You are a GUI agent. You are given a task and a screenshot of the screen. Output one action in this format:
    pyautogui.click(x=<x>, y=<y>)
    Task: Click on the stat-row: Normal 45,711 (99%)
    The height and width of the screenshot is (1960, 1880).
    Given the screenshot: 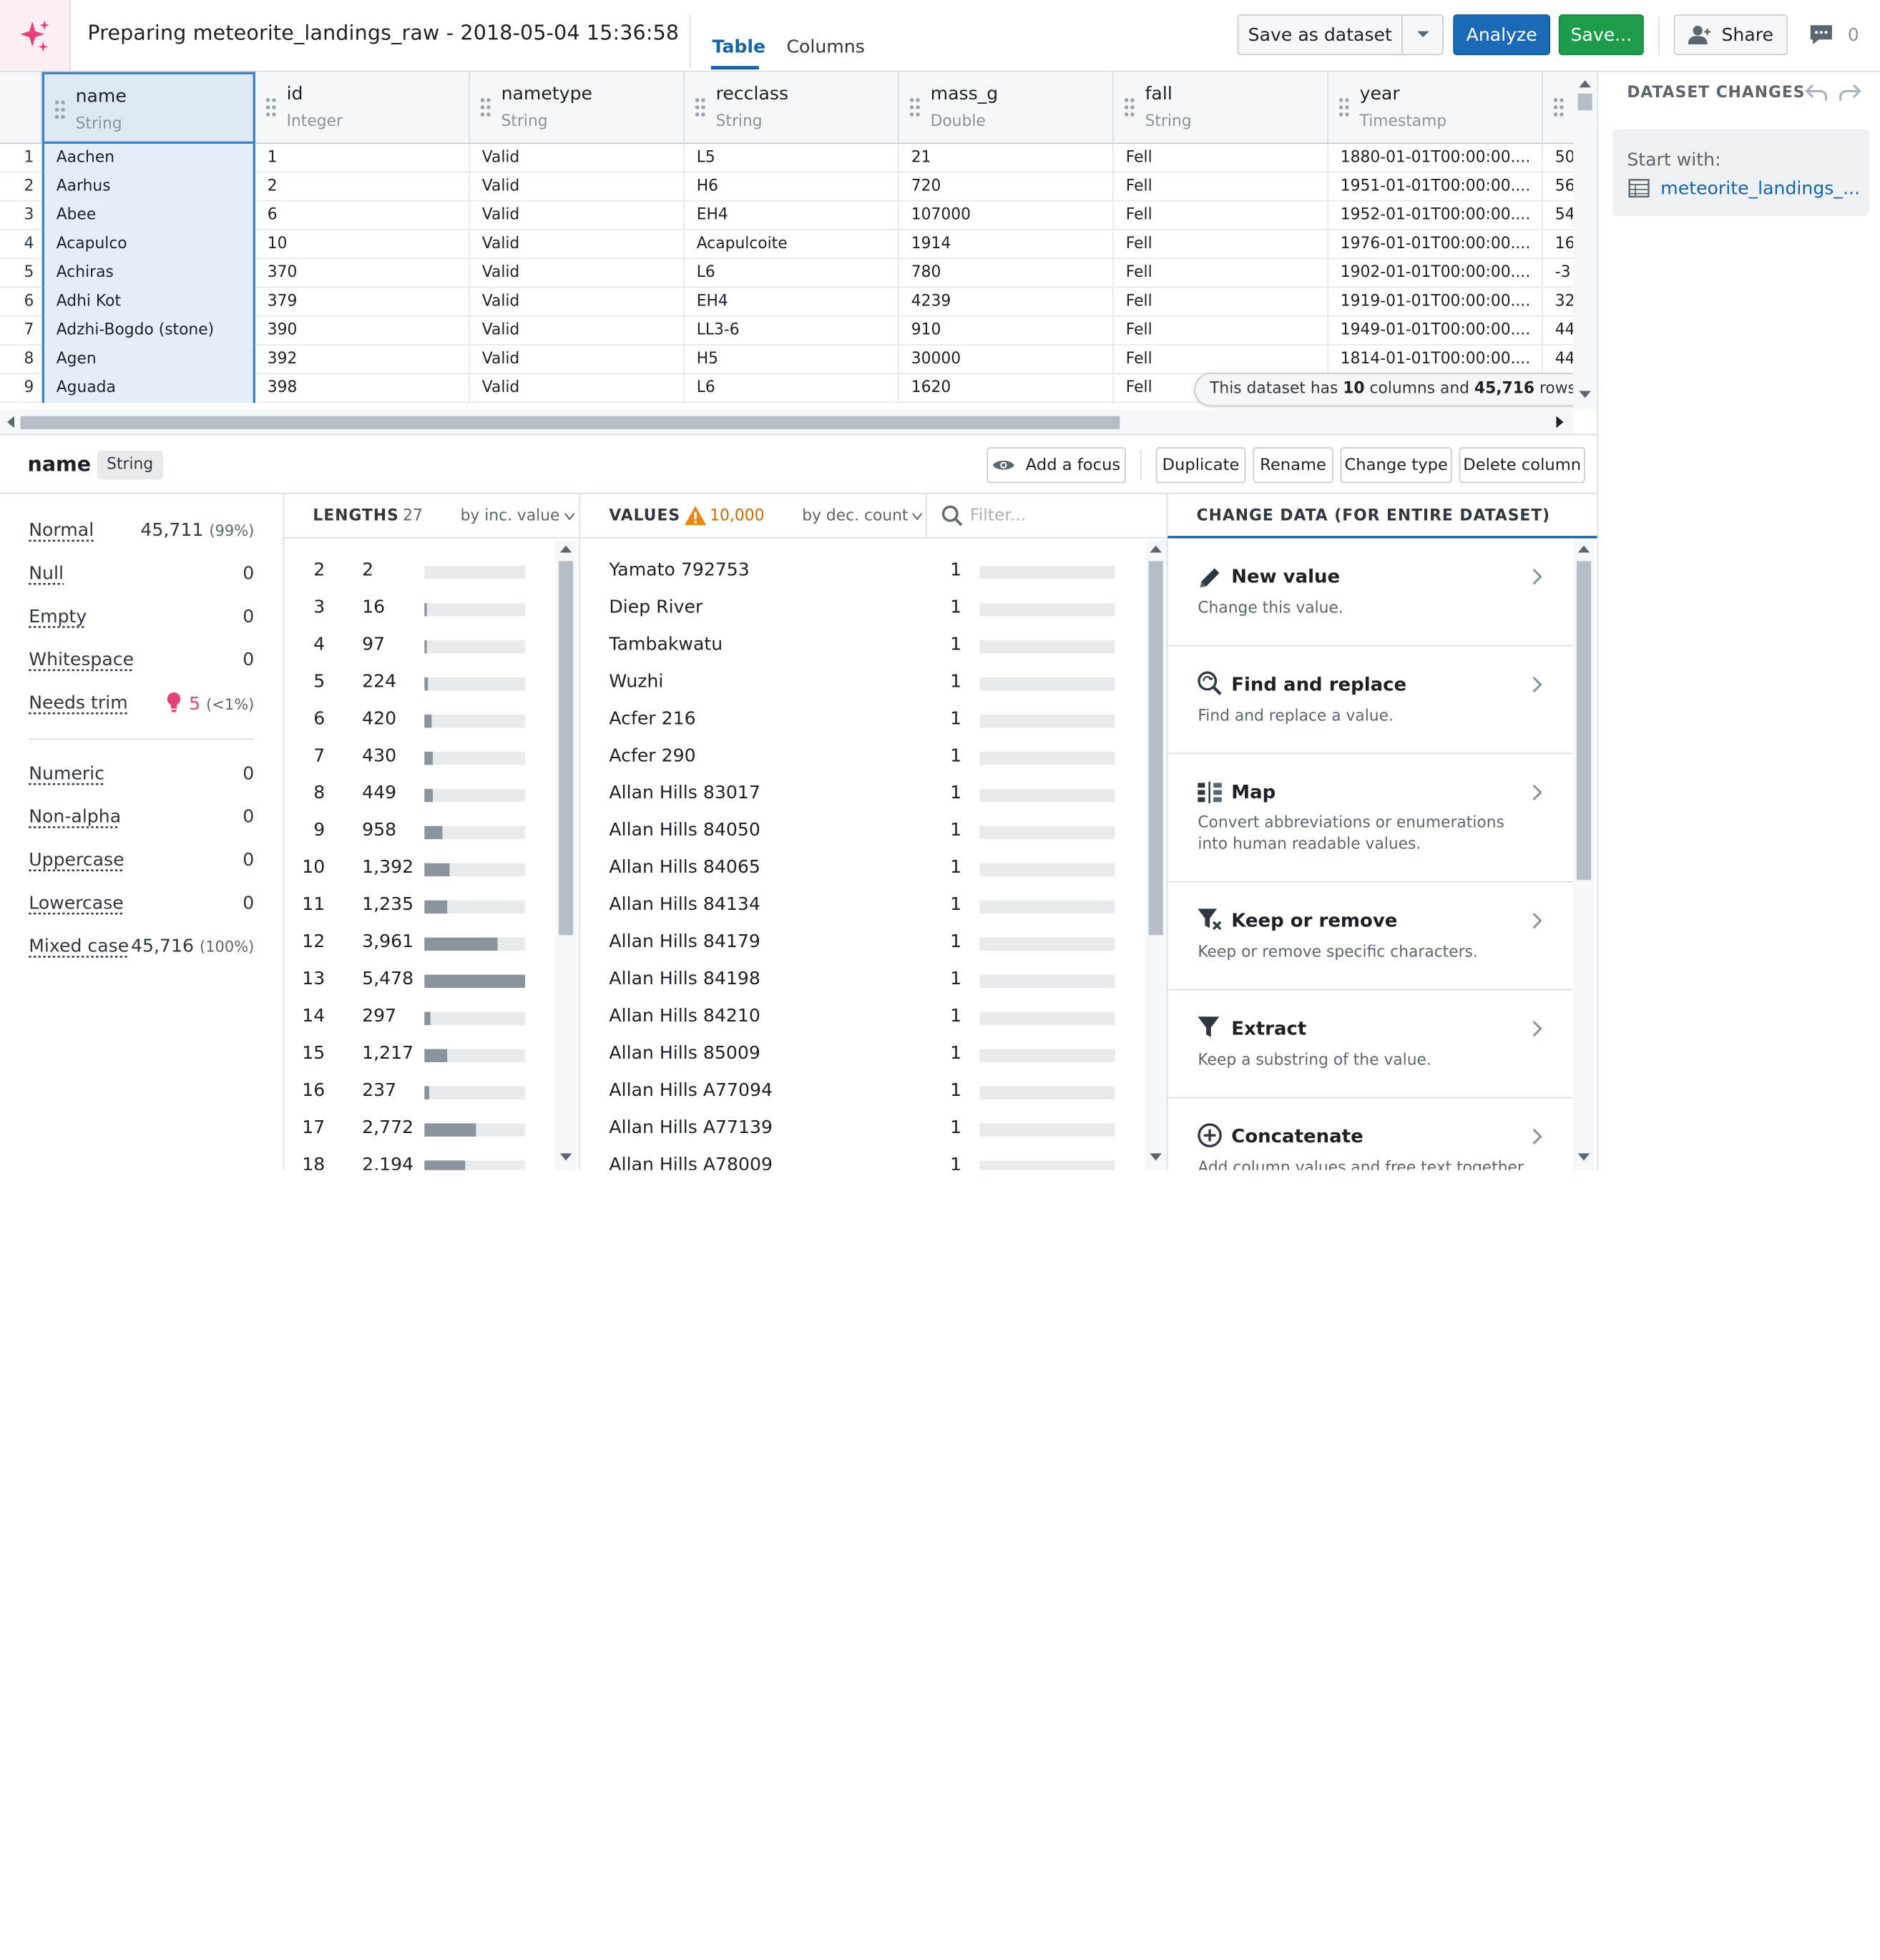 What is the action you would take?
    pyautogui.click(x=141, y=534)
    